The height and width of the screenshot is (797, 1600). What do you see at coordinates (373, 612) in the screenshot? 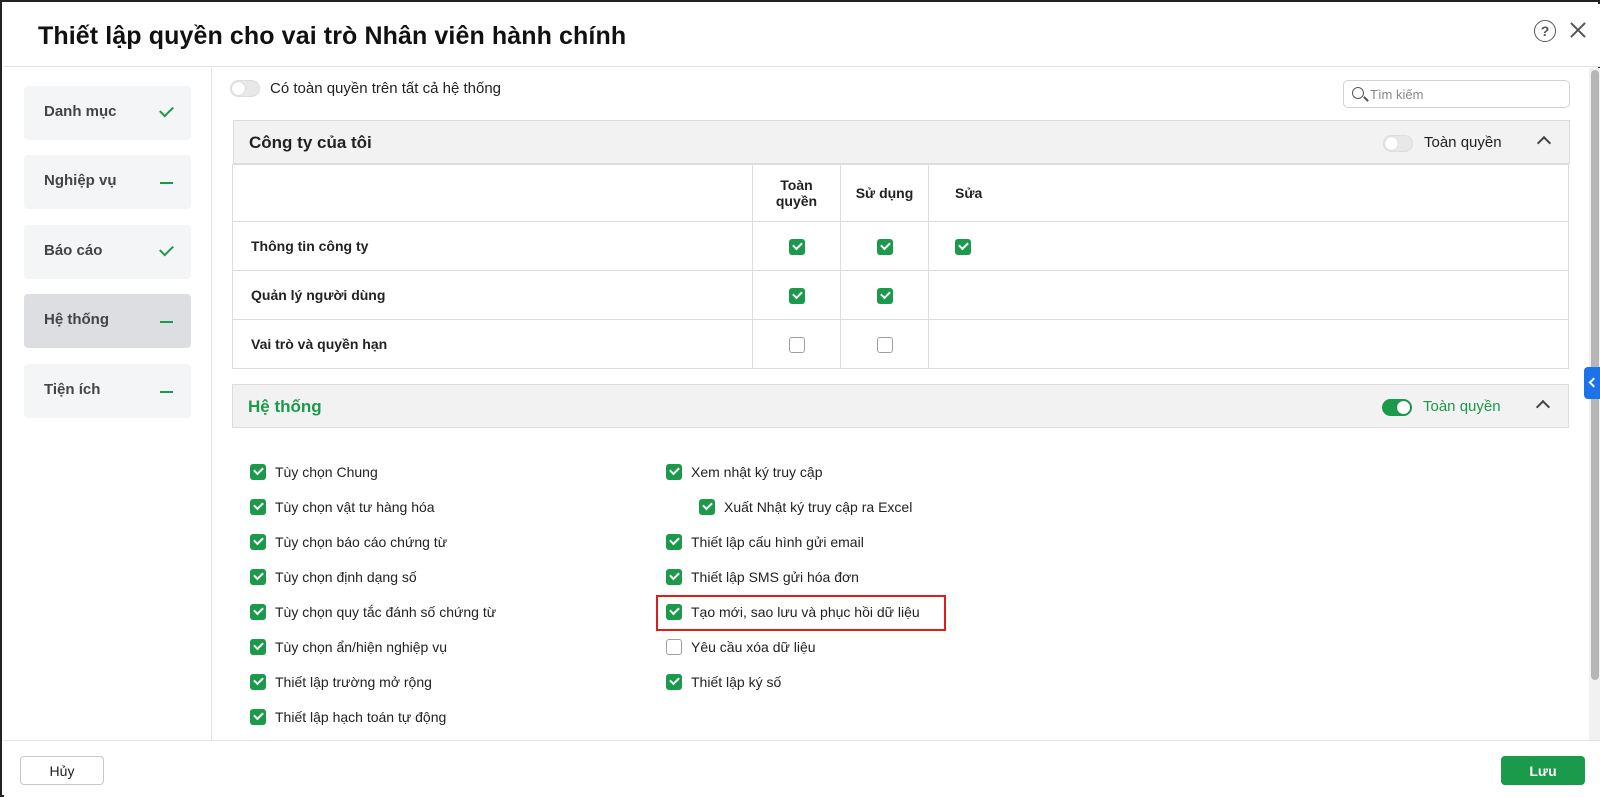
I see `list-item: Tùy chọn quy tắc đánh số chứng từ` at bounding box center [373, 612].